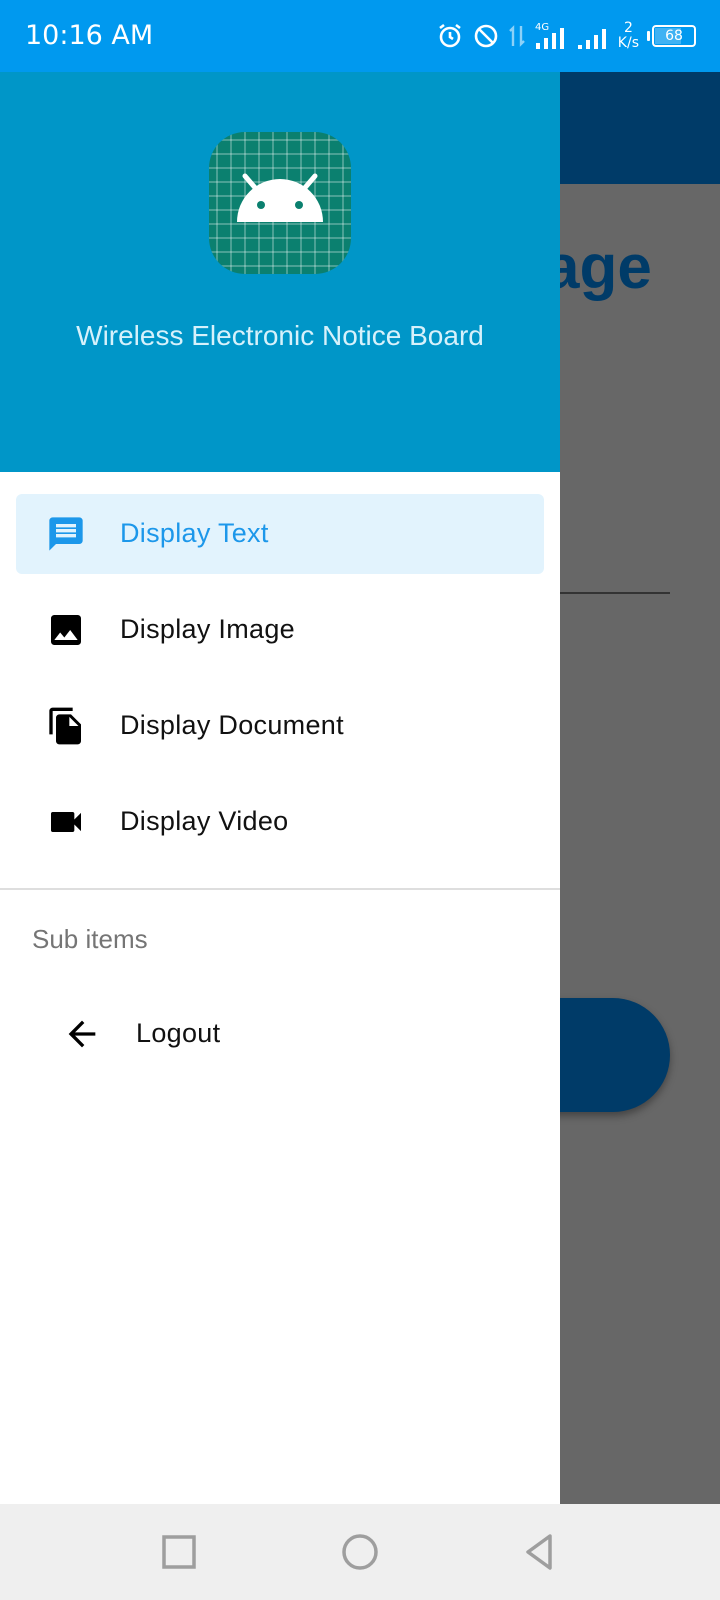 The width and height of the screenshot is (720, 1600). What do you see at coordinates (232, 725) in the screenshot?
I see `menu-item-label: Display Document` at bounding box center [232, 725].